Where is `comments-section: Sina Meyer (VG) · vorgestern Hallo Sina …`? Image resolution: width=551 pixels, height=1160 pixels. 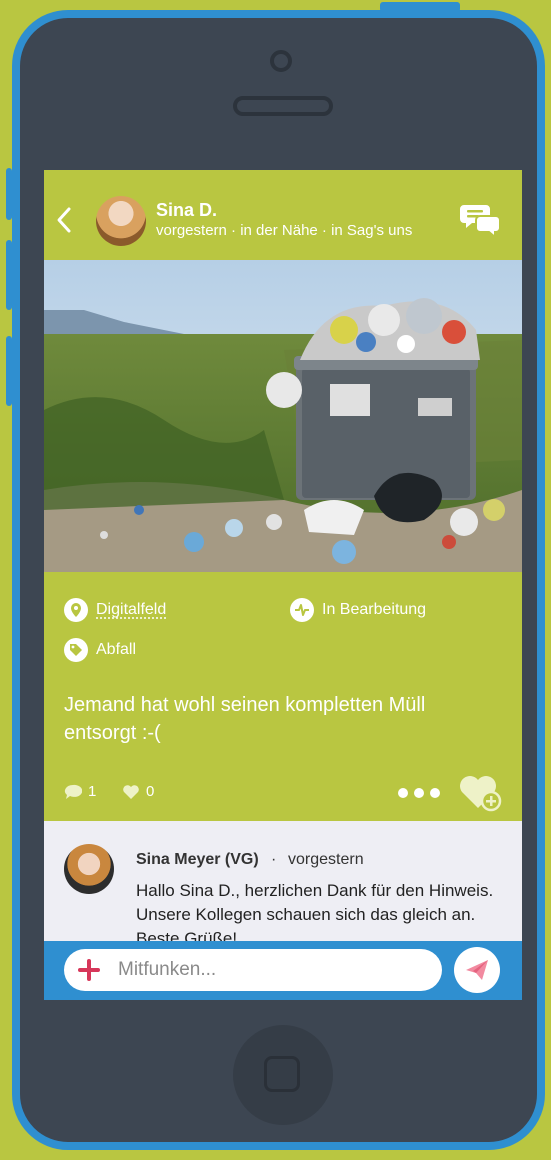 comments-section: Sina Meyer (VG) · vorgestern Hallo Sina … is located at coordinates (283, 881).